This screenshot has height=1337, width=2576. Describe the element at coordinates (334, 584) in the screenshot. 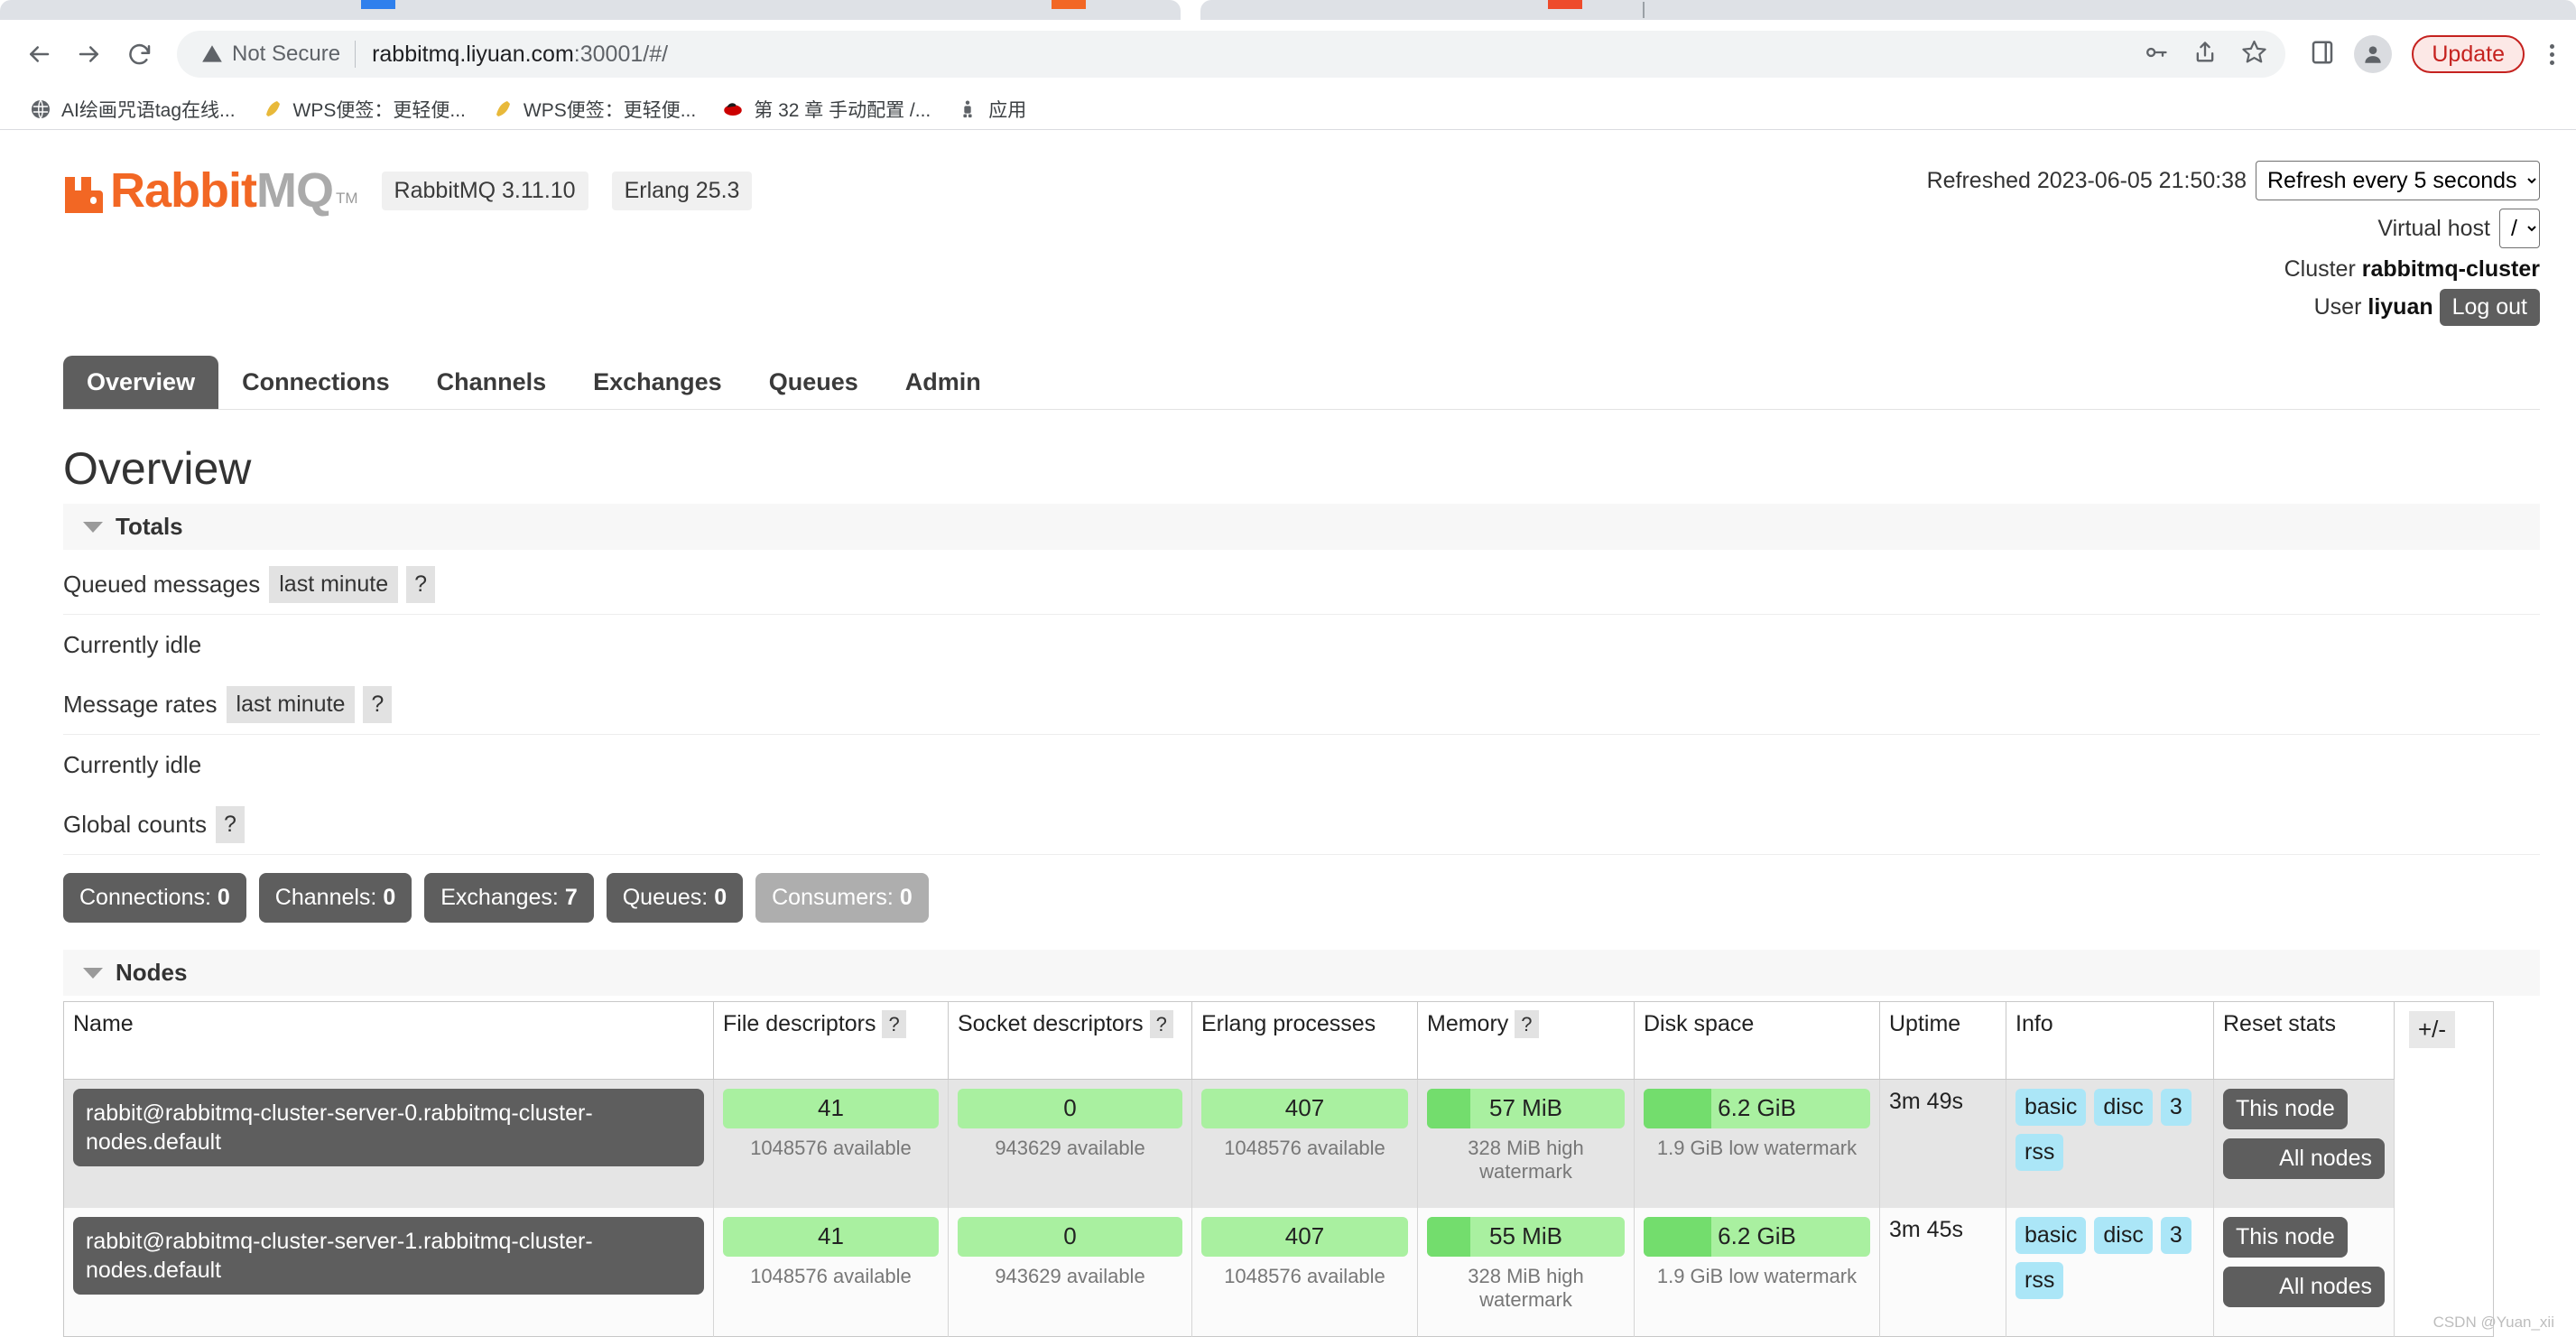

I see `queued-messages-period-chip: last minute` at that location.